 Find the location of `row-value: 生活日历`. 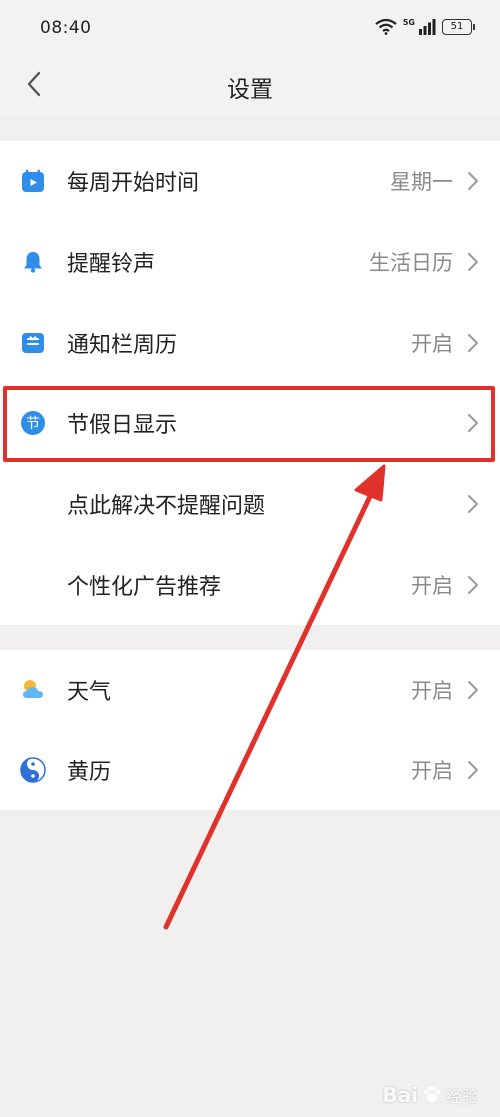

row-value: 生活日历 is located at coordinates (411, 263).